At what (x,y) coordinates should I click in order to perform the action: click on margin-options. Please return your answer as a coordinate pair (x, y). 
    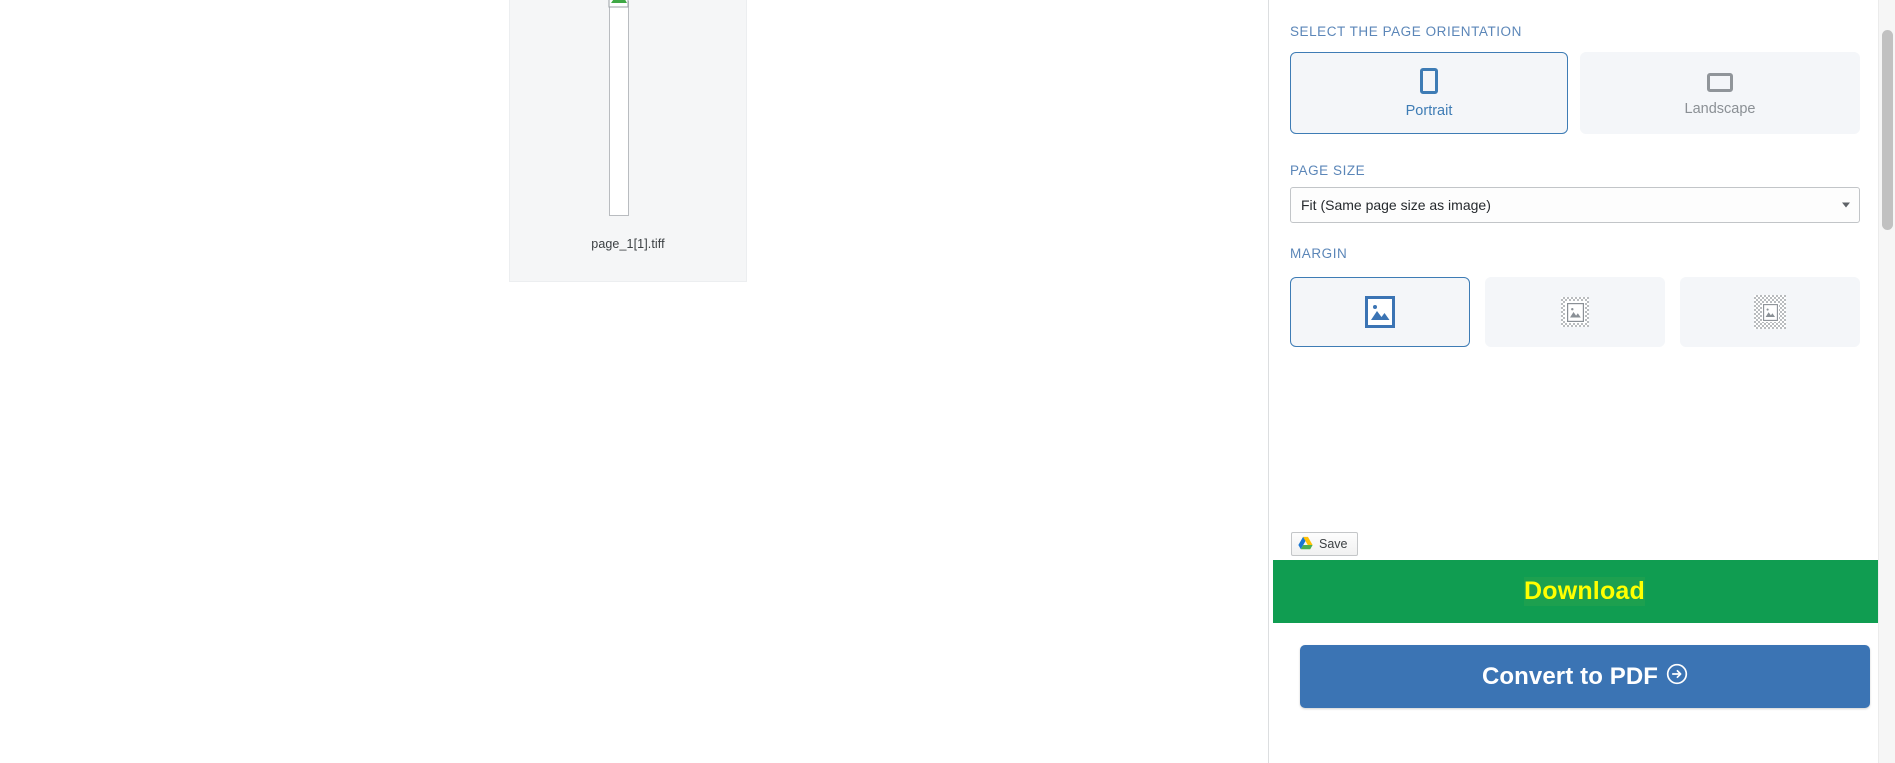
    Looking at the image, I should click on (1575, 312).